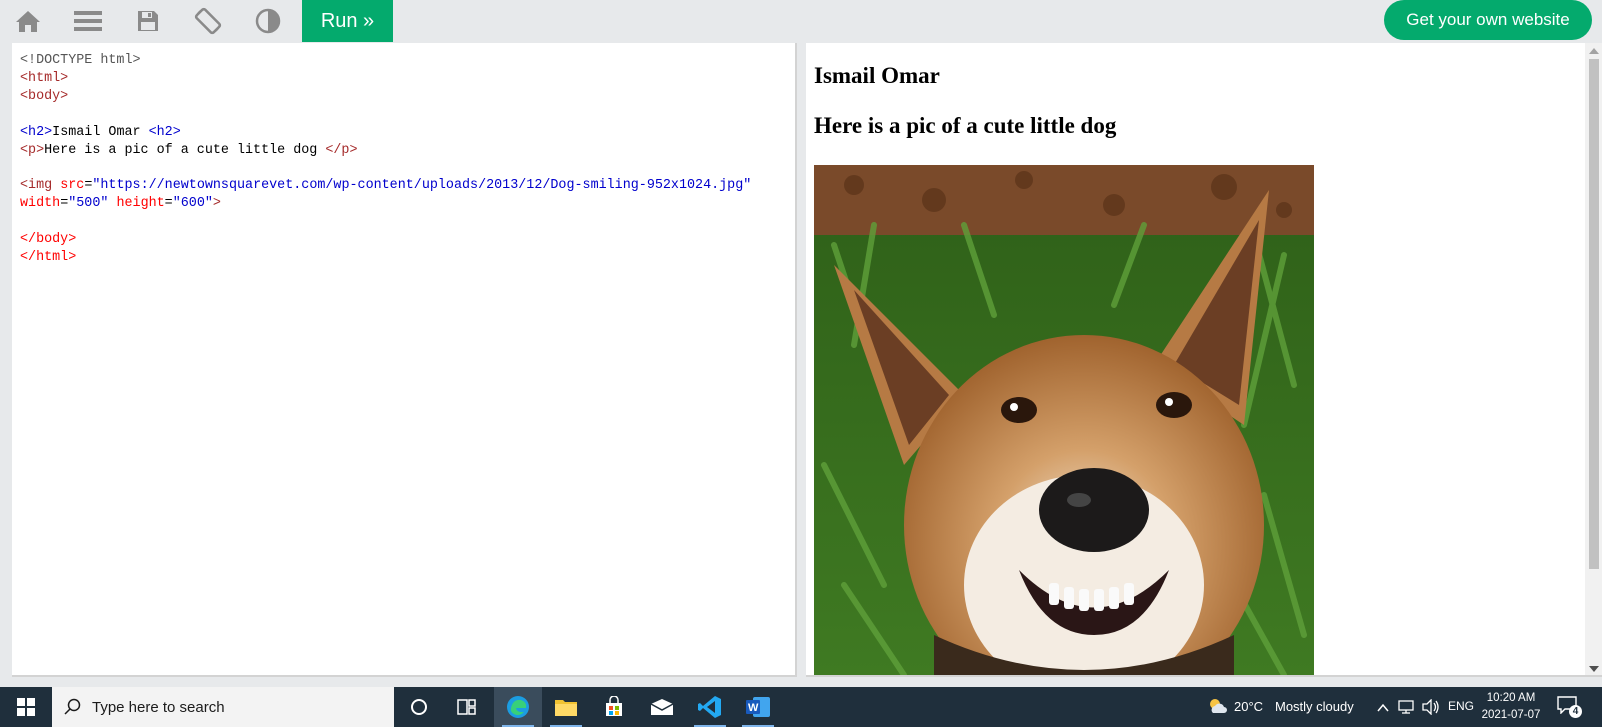  I want to click on clock: 10:20 AM 2021-07-07, so click(1511, 707).